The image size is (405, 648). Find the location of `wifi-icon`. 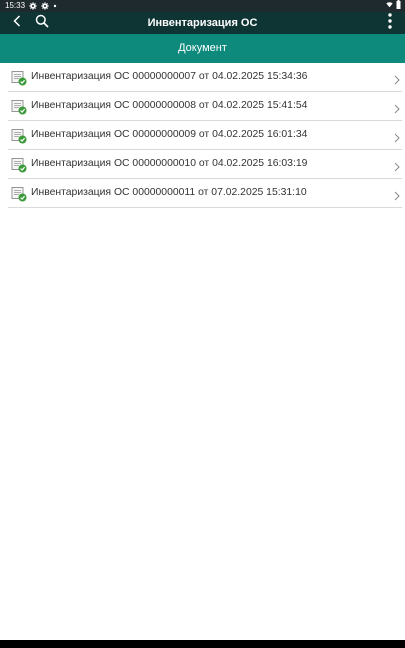

wifi-icon is located at coordinates (389, 4).